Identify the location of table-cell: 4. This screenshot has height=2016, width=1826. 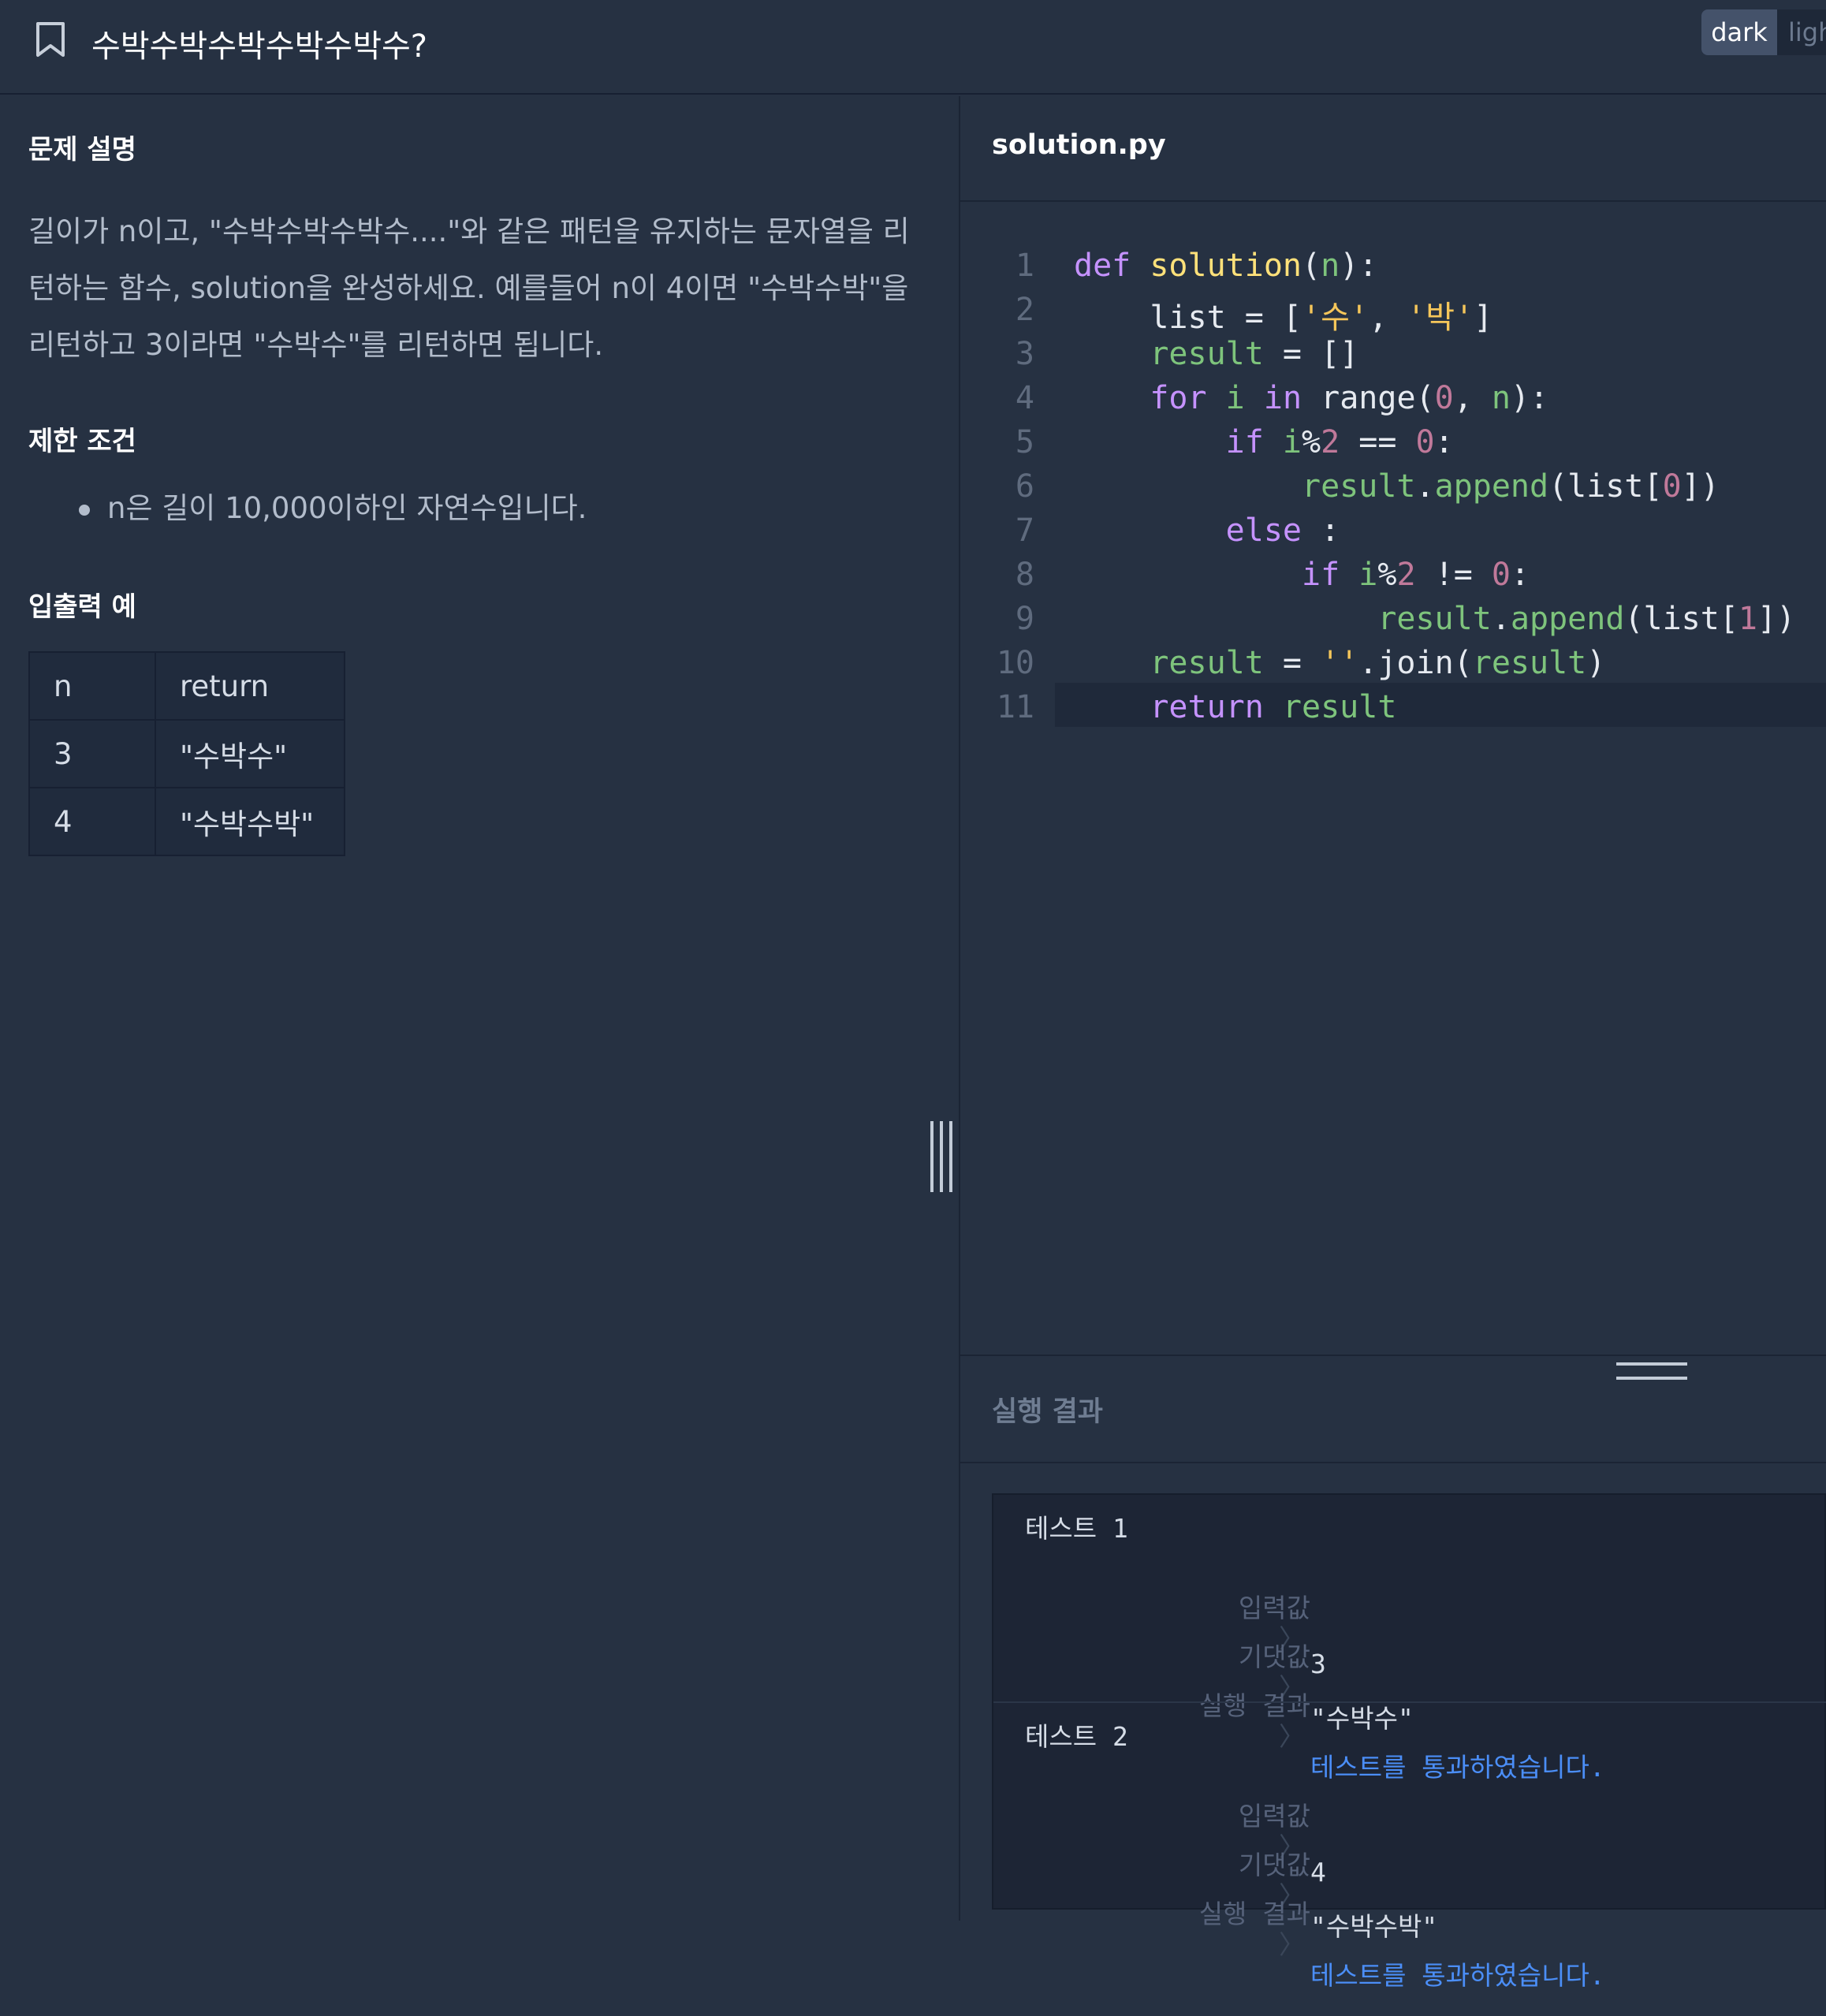
(92, 821).